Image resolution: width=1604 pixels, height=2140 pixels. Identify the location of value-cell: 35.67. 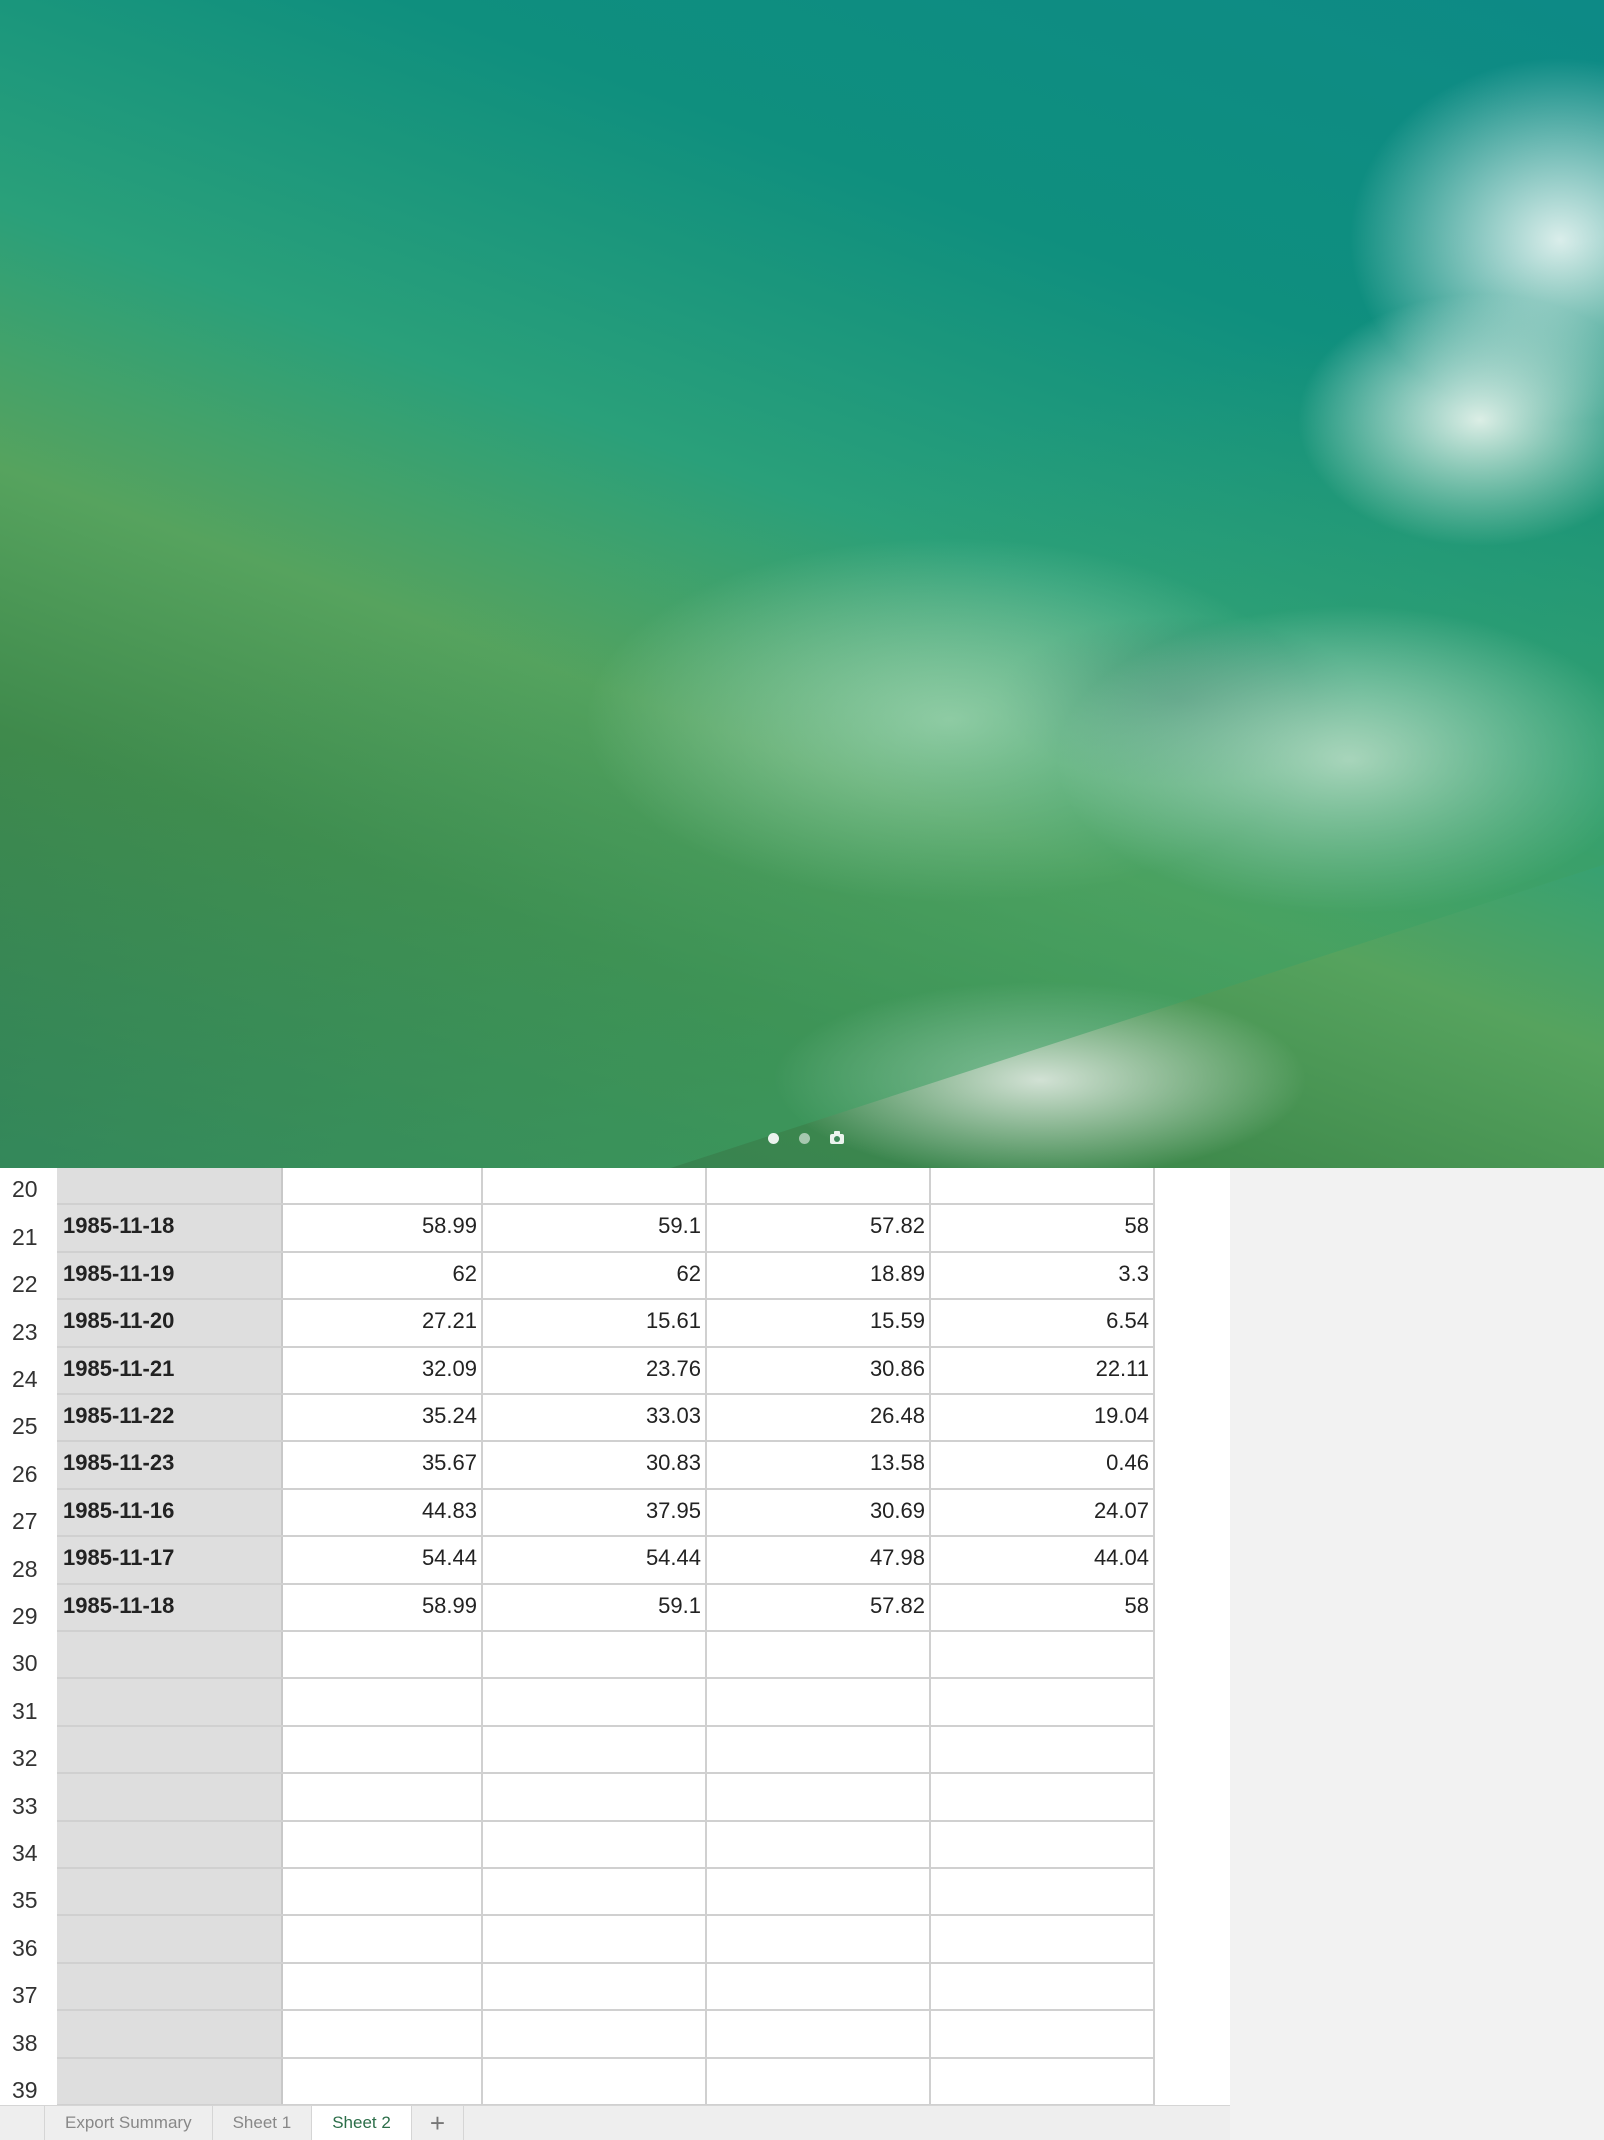
(383, 1465).